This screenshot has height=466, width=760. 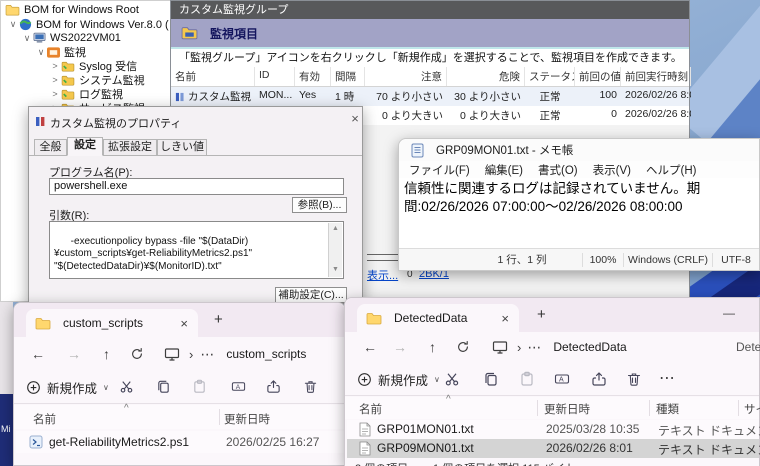 I want to click on tab-general: 全般, so click(x=50, y=147).